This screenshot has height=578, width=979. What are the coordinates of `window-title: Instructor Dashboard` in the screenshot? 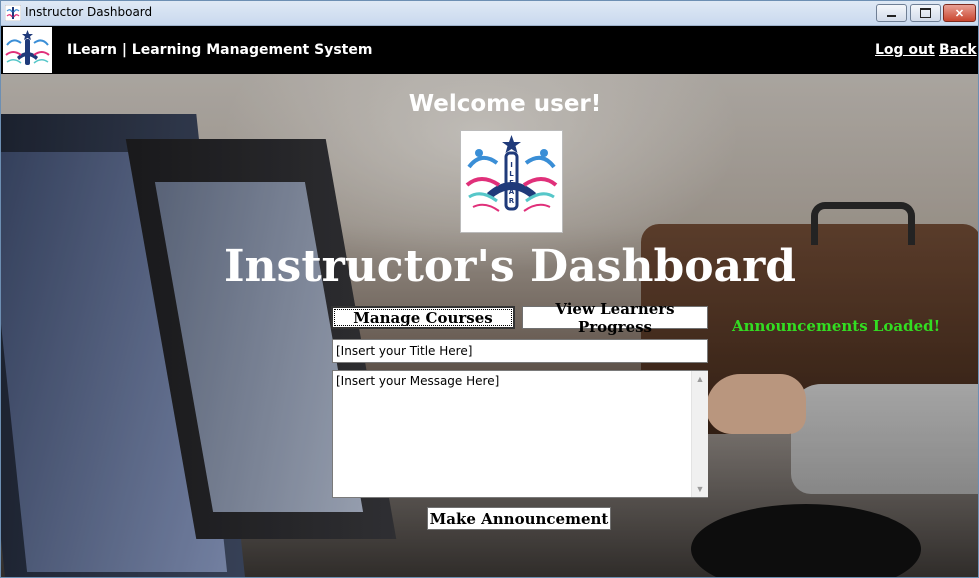 It's located at (89, 12).